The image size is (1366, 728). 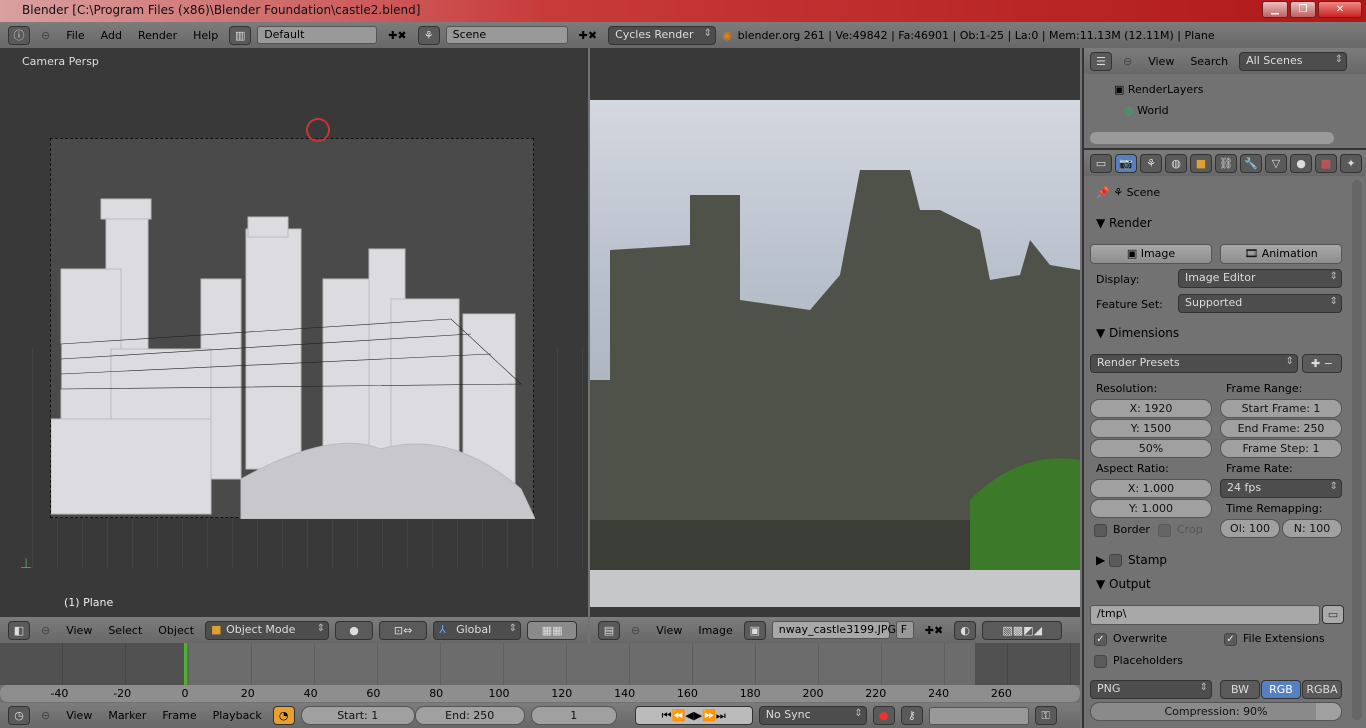 I want to click on particles-tab-icon: ✦, so click(x=1351, y=163).